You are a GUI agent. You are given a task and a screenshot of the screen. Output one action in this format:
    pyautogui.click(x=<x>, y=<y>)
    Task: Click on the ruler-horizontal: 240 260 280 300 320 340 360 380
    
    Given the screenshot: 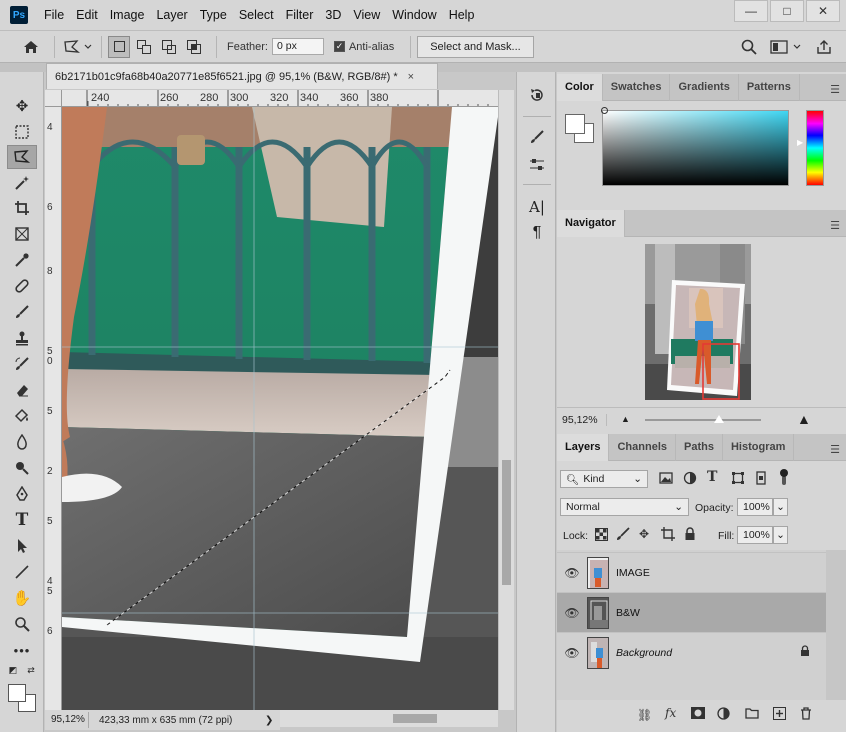 What is the action you would take?
    pyautogui.click(x=280, y=98)
    